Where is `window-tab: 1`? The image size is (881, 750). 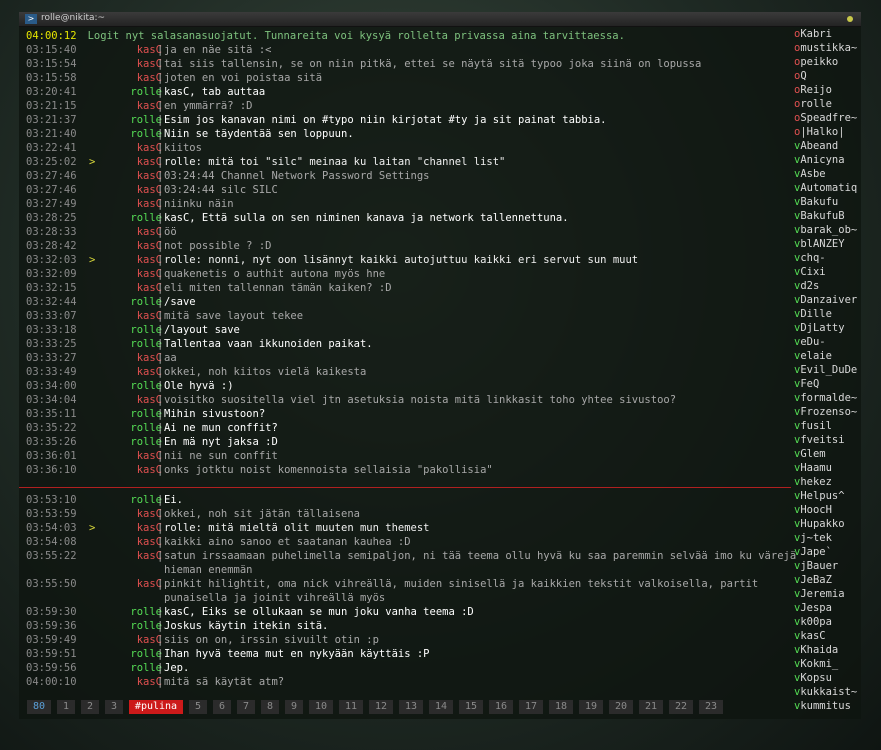
window-tab: 1 is located at coordinates (66, 707).